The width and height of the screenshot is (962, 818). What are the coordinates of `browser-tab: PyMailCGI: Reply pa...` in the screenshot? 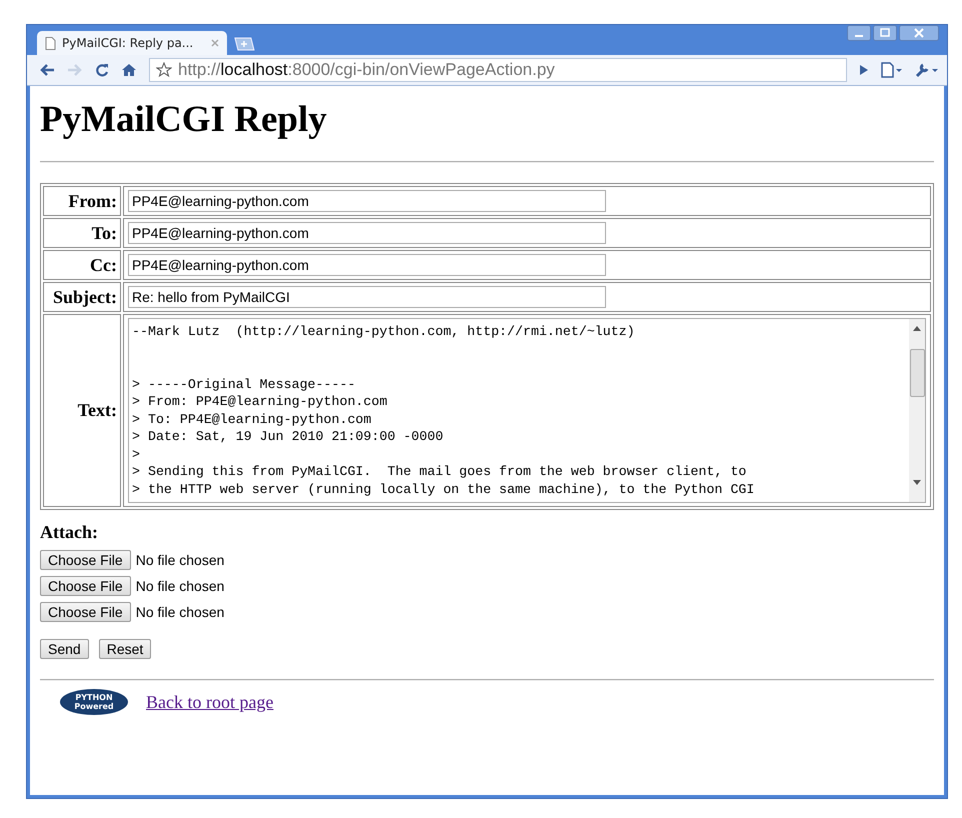 It's located at (132, 43).